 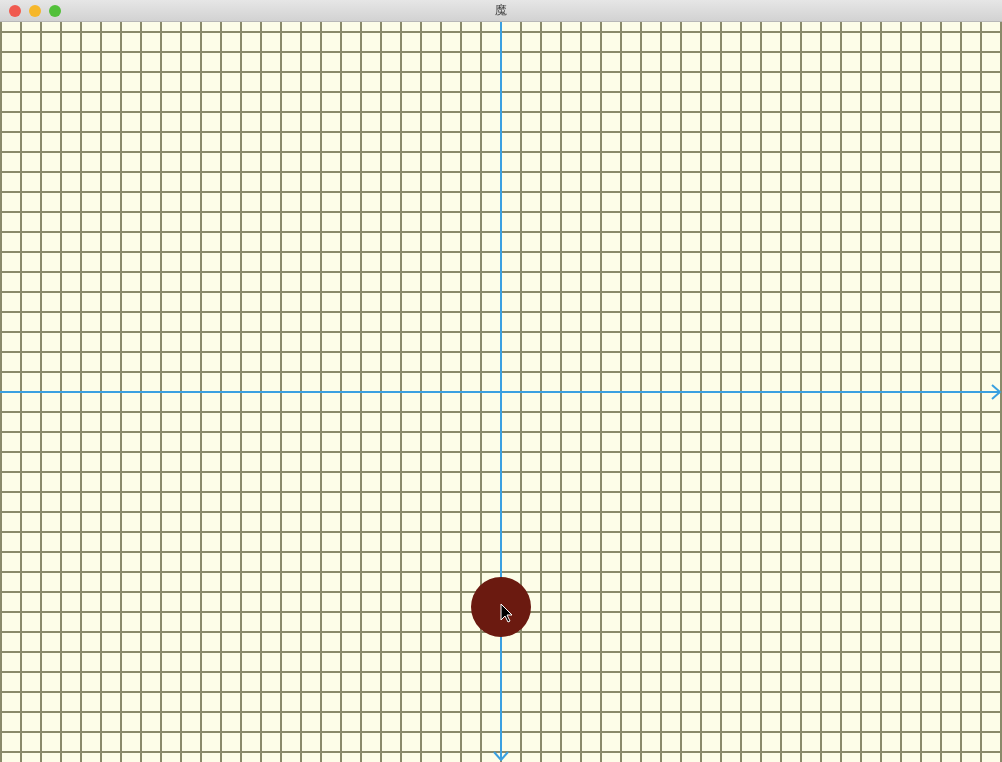 What do you see at coordinates (501, 10) in the screenshot?
I see `window-title: 魔` at bounding box center [501, 10].